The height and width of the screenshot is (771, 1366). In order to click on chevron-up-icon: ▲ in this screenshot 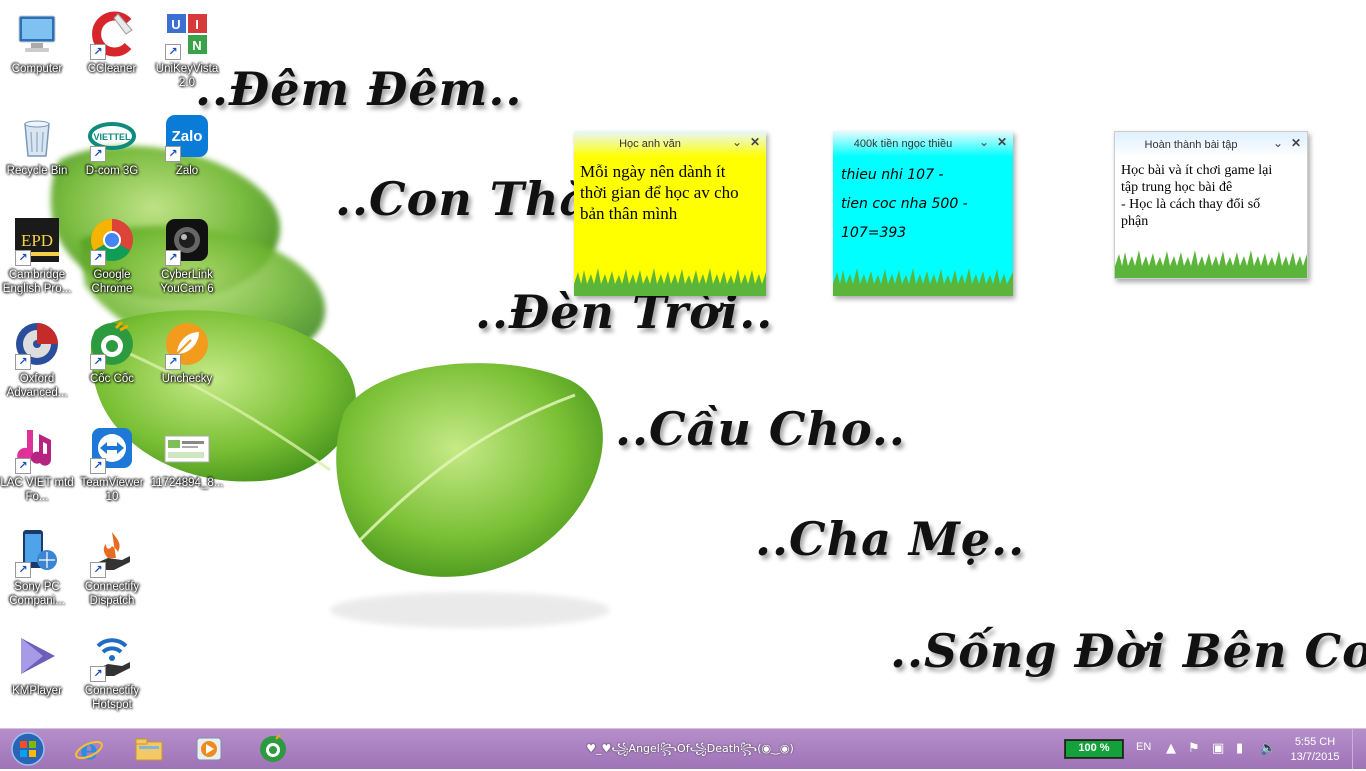, I will do `click(1171, 748)`.